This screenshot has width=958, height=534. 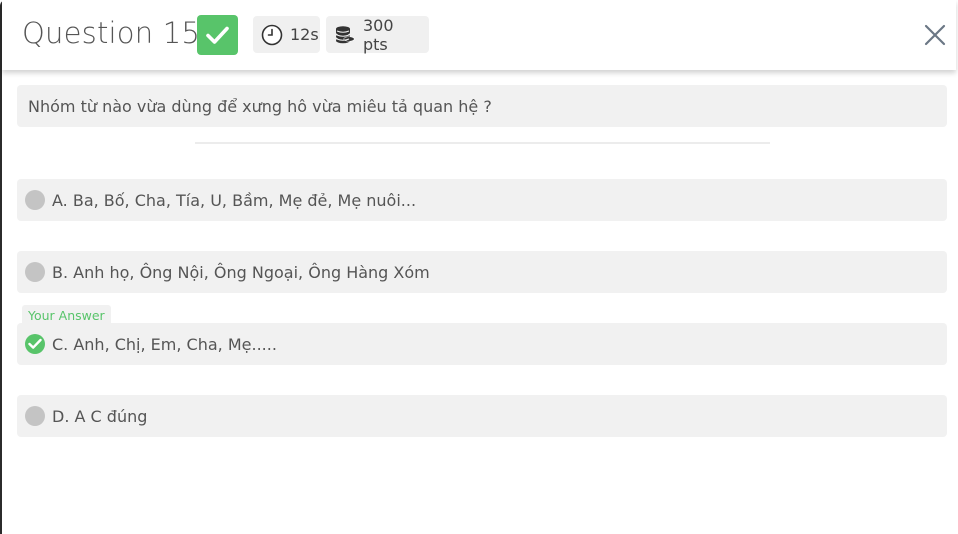 What do you see at coordinates (272, 35) in the screenshot?
I see `clock-icon` at bounding box center [272, 35].